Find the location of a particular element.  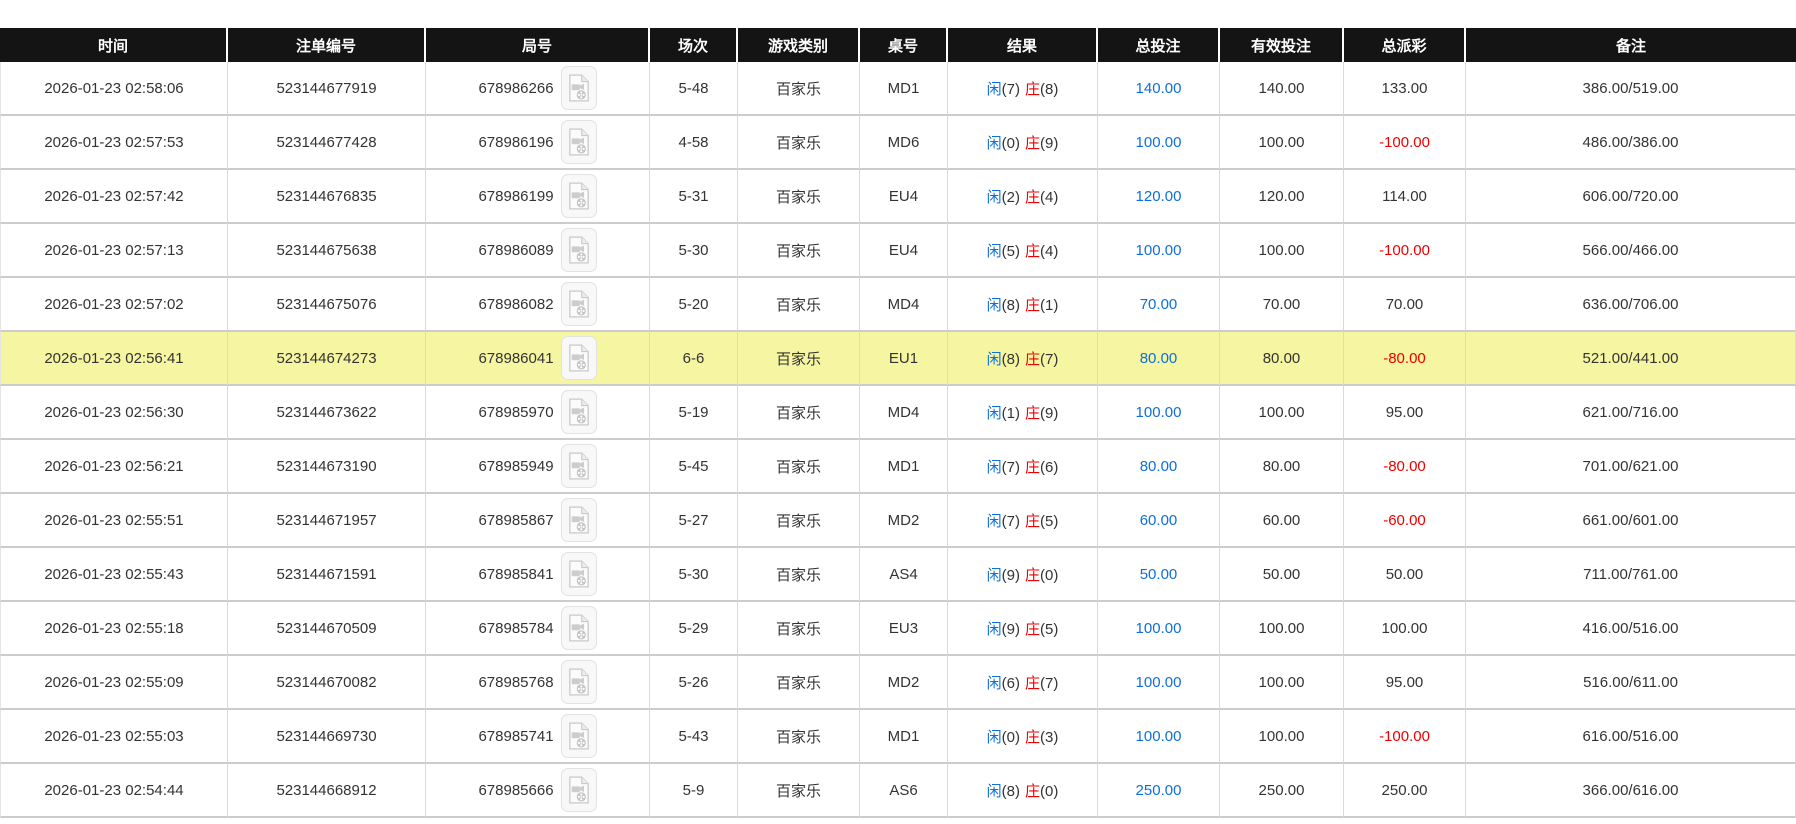

header-game-type: 游戏类别 is located at coordinates (799, 45).